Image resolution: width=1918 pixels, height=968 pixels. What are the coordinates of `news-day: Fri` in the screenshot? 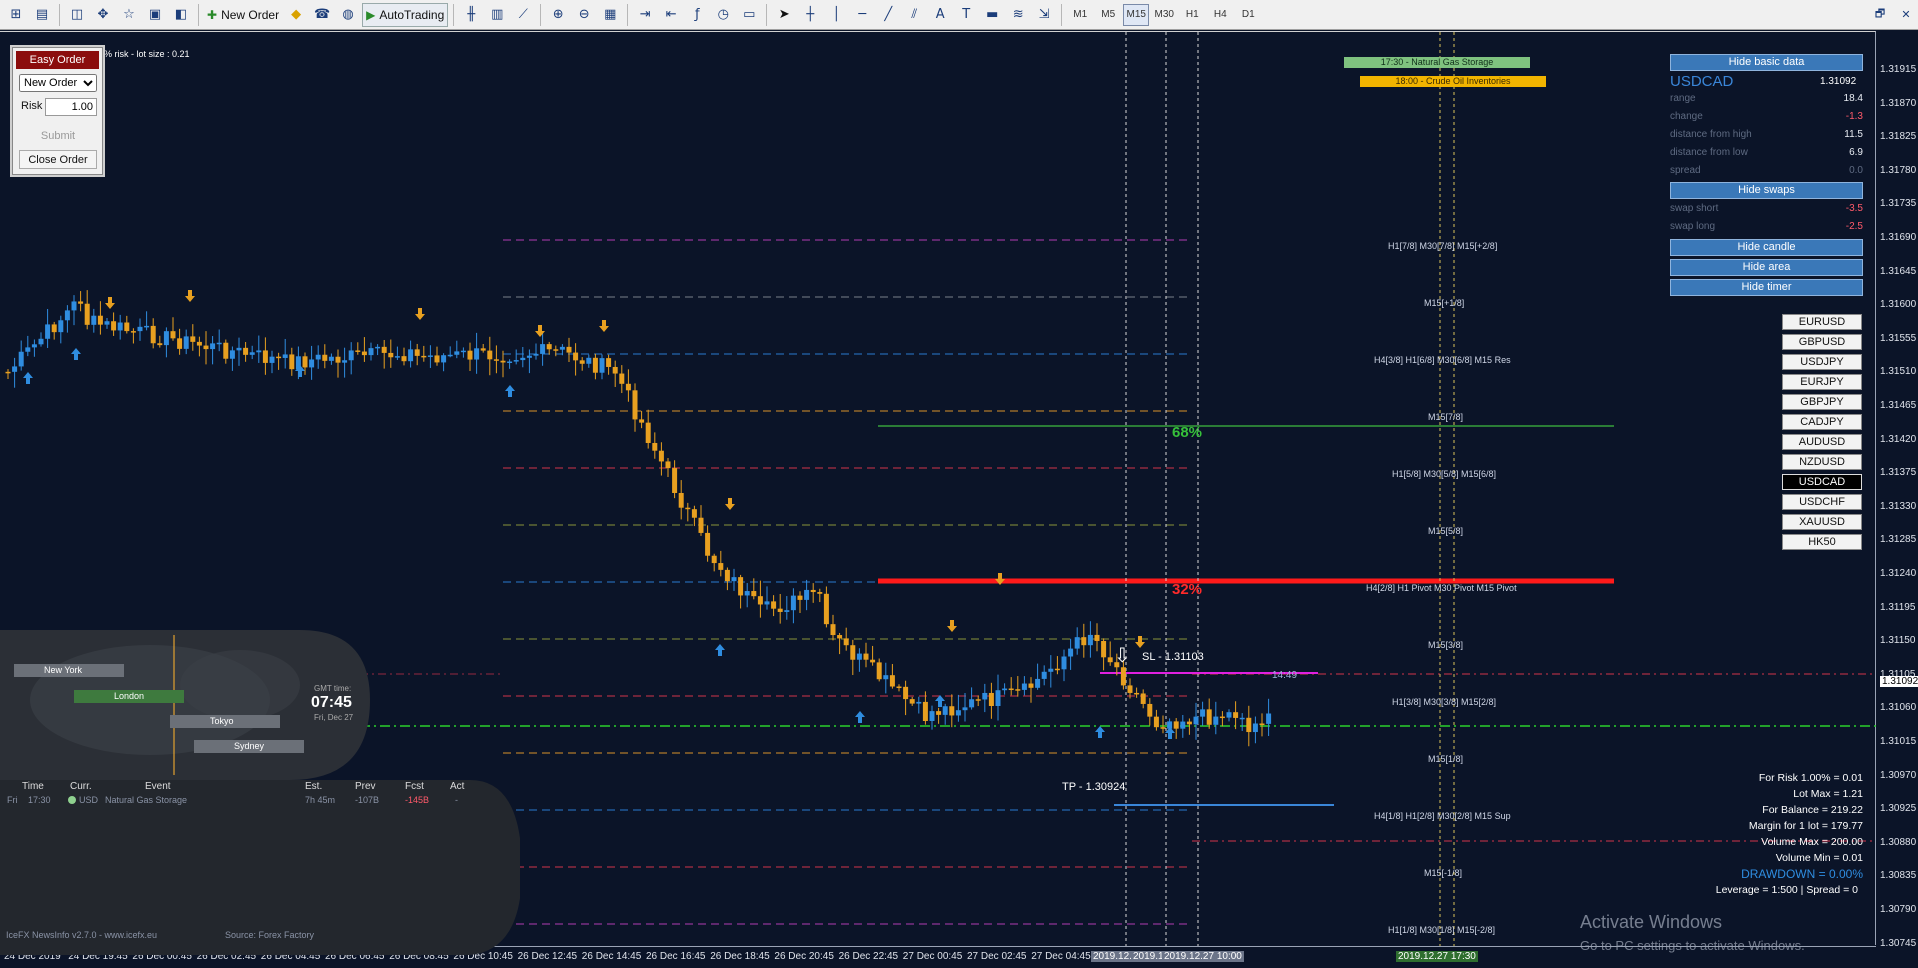 It's located at (12, 800).